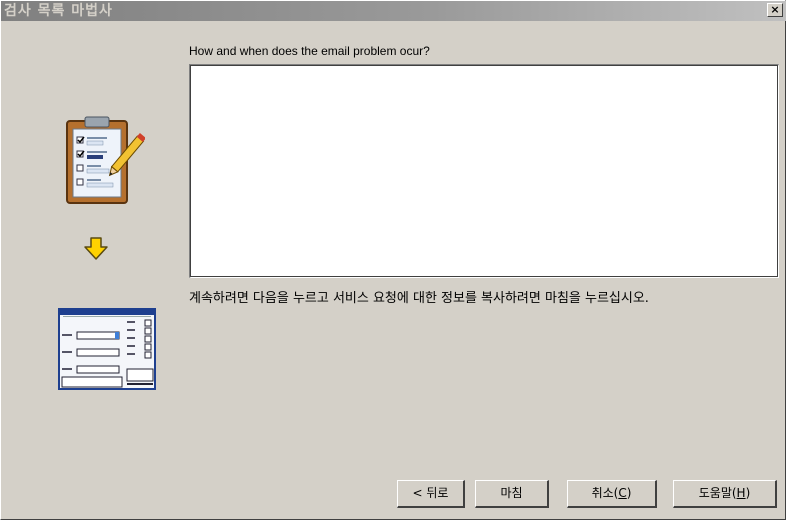  I want to click on cancel-label-suffix: ), so click(629, 493).